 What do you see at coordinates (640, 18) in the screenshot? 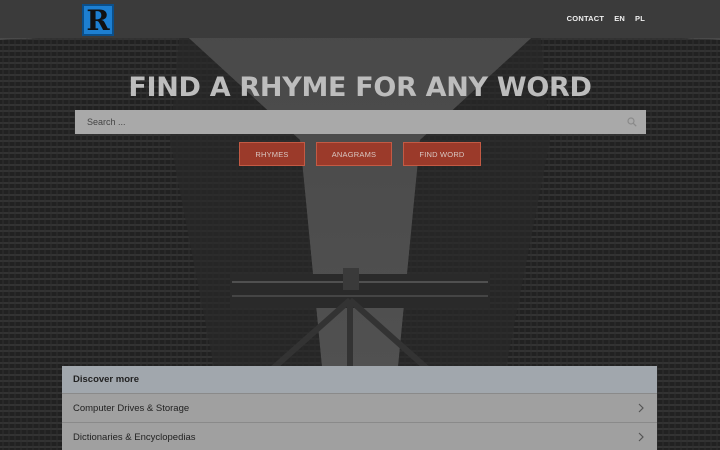
I see `nav-lang-pl-link: PL` at bounding box center [640, 18].